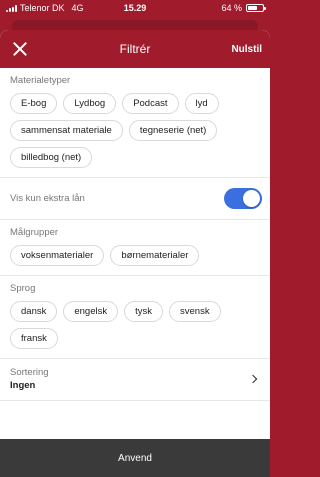 The image size is (320, 477). I want to click on chip-billedbog: billedbog (net), so click(51, 157).